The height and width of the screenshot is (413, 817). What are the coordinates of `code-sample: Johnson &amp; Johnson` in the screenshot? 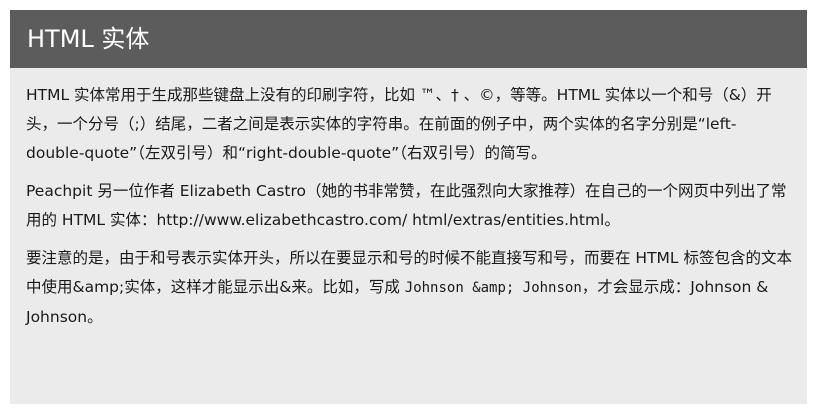 It's located at (493, 288).